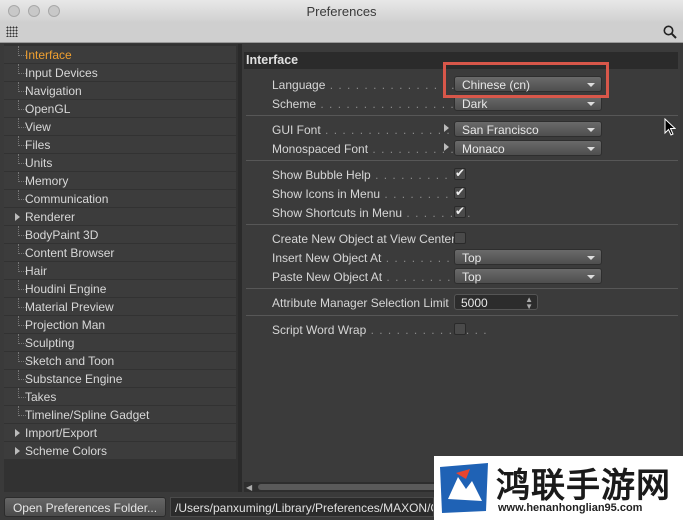 The image size is (683, 520). I want to click on mouse-cursor-icon, so click(670, 127).